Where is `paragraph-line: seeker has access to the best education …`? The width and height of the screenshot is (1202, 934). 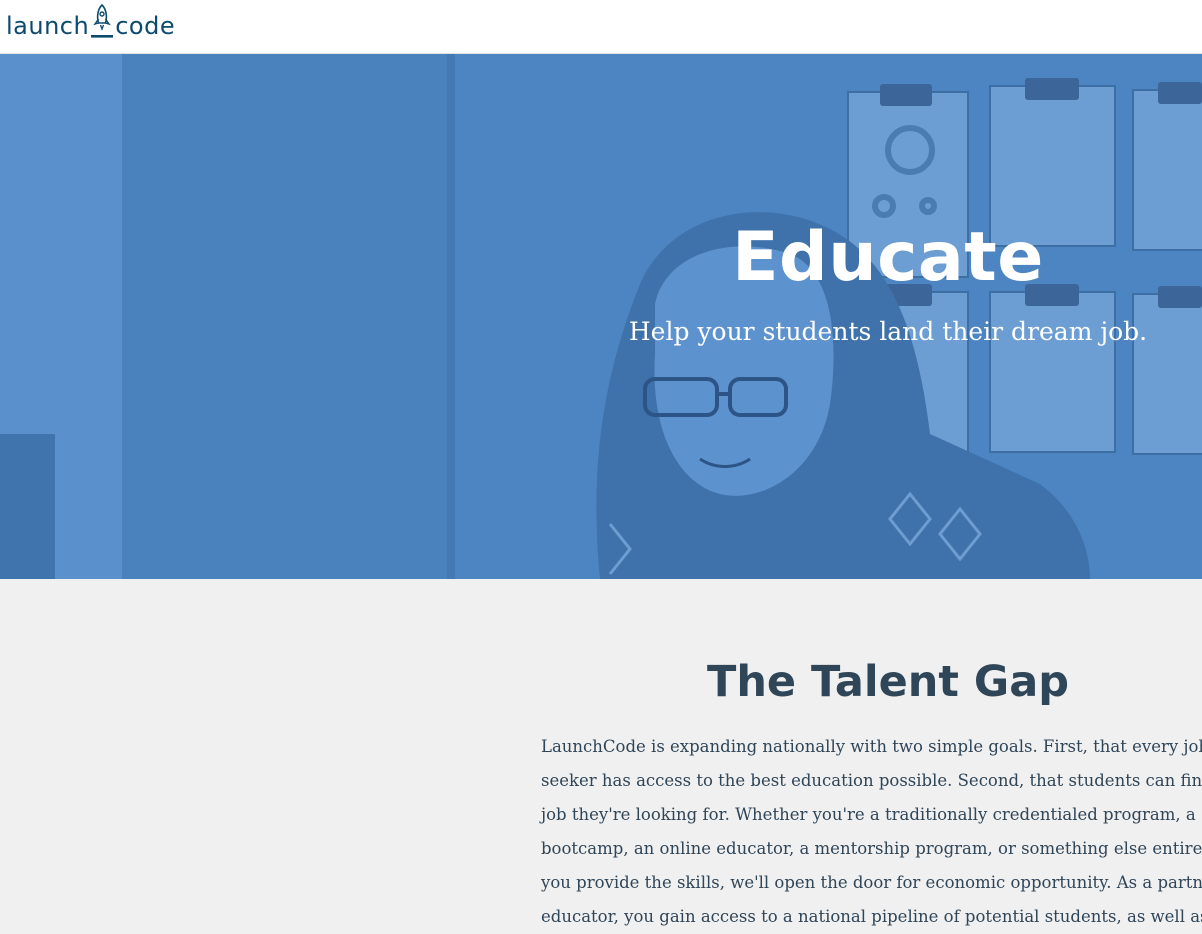 paragraph-line: seeker has access to the best education … is located at coordinates (871, 780).